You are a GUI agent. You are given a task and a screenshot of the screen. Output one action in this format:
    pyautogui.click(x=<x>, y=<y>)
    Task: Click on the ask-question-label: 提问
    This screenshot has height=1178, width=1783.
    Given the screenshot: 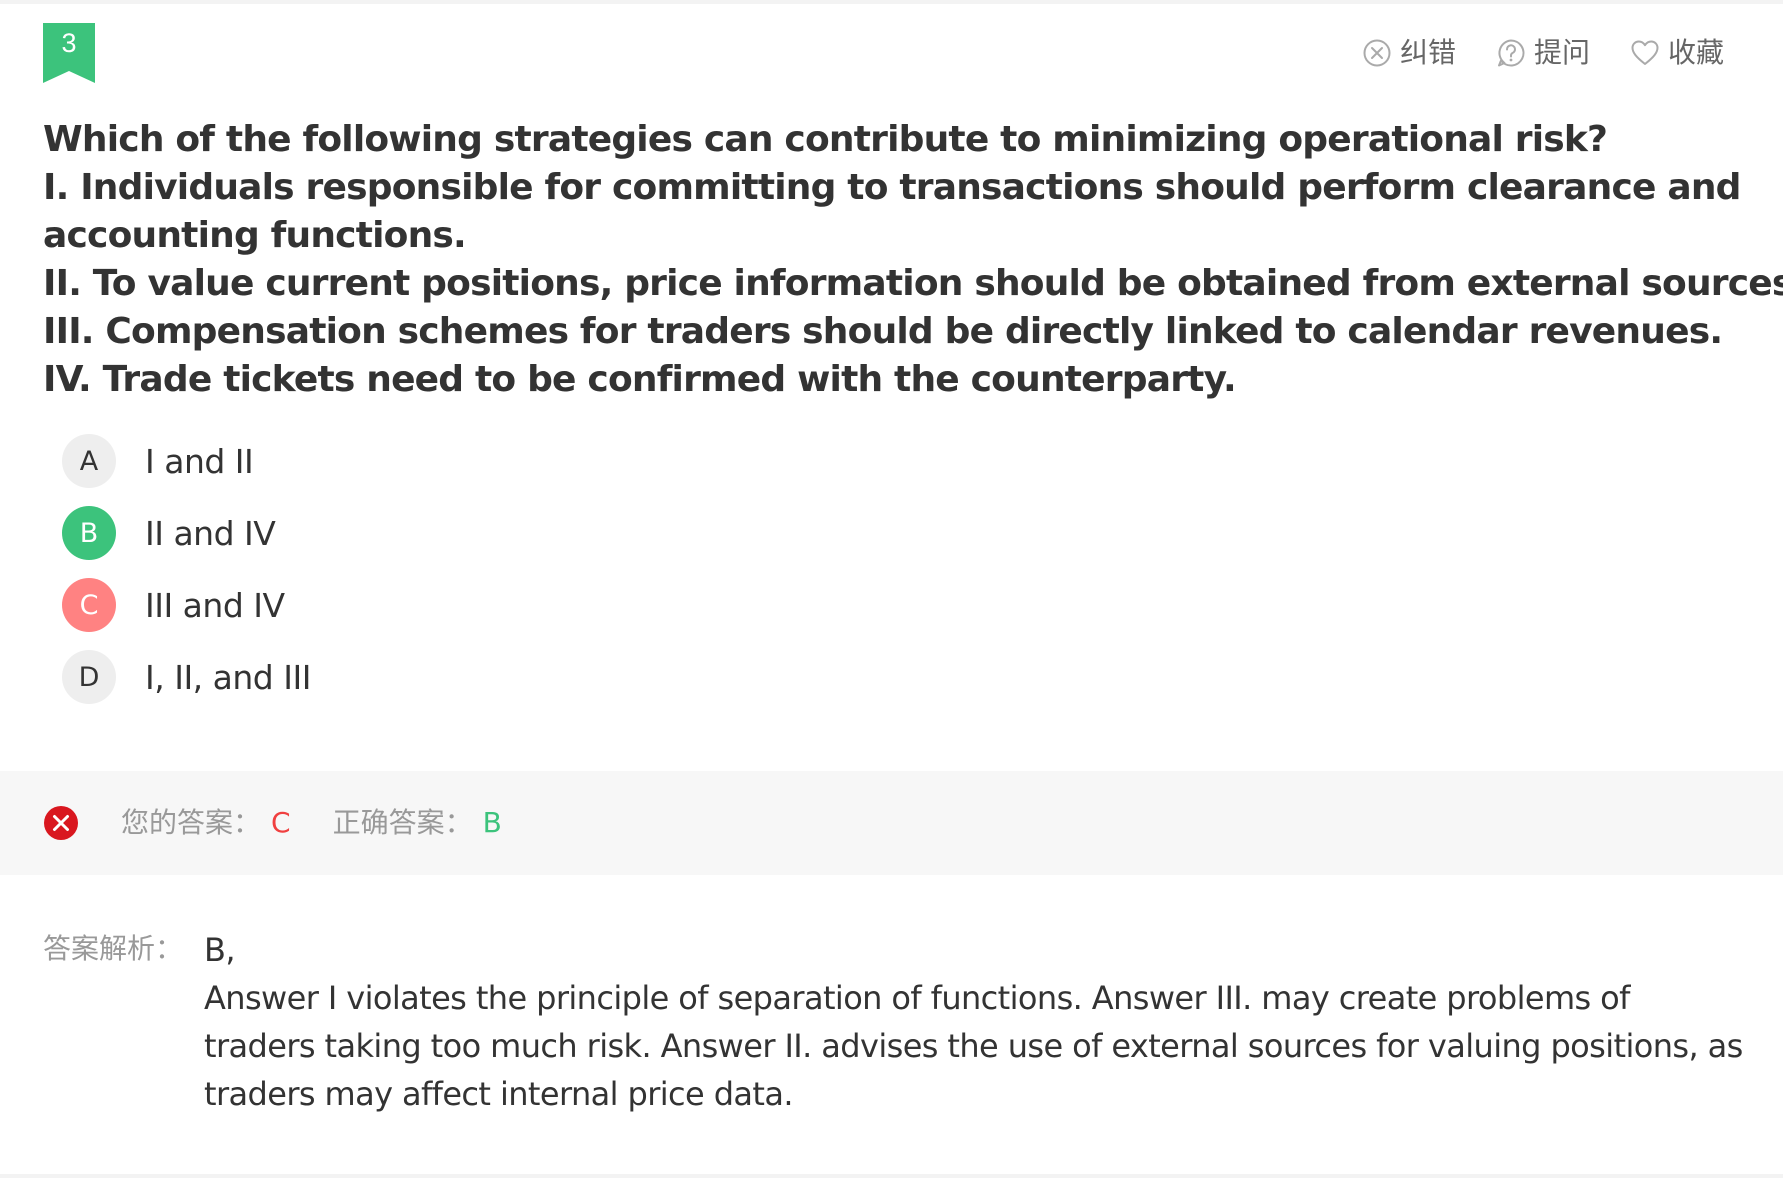 What is the action you would take?
    pyautogui.click(x=1561, y=52)
    